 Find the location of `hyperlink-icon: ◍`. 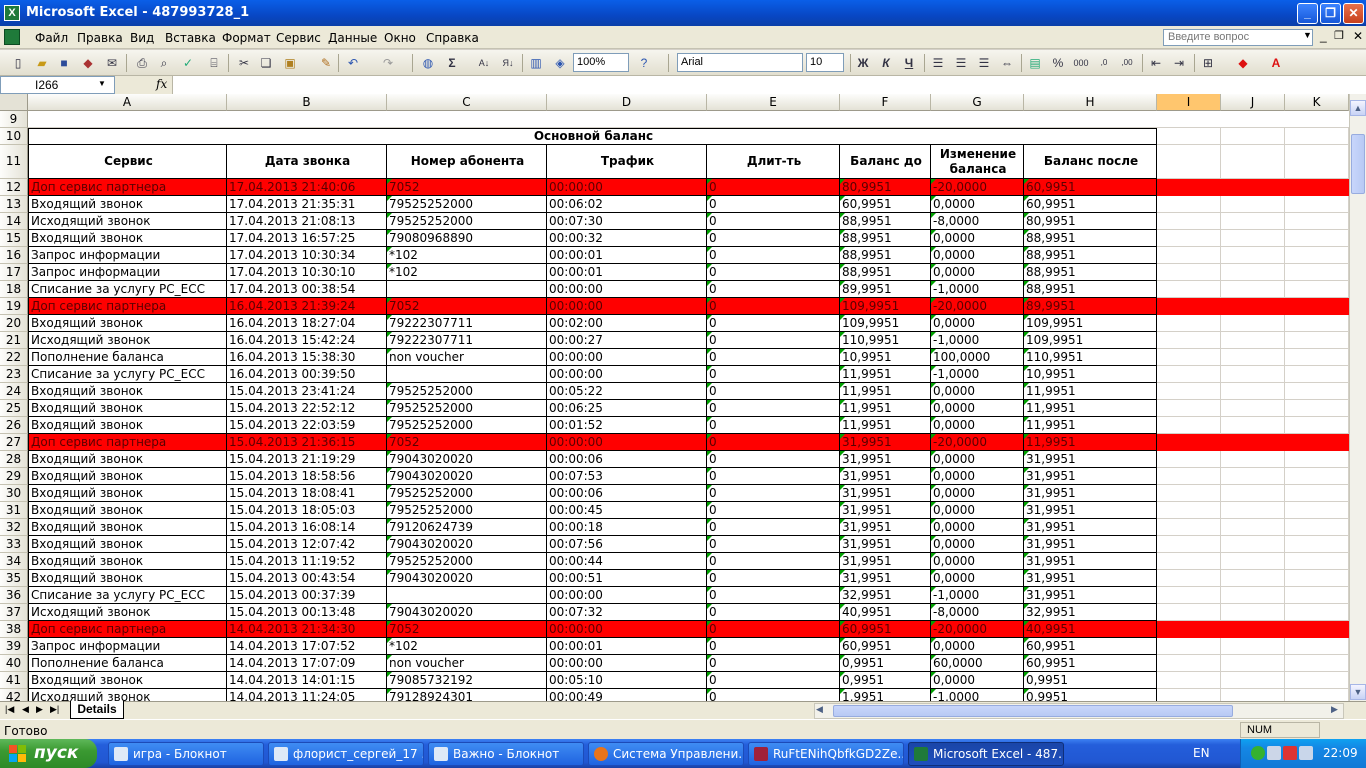

hyperlink-icon: ◍ is located at coordinates (428, 63).